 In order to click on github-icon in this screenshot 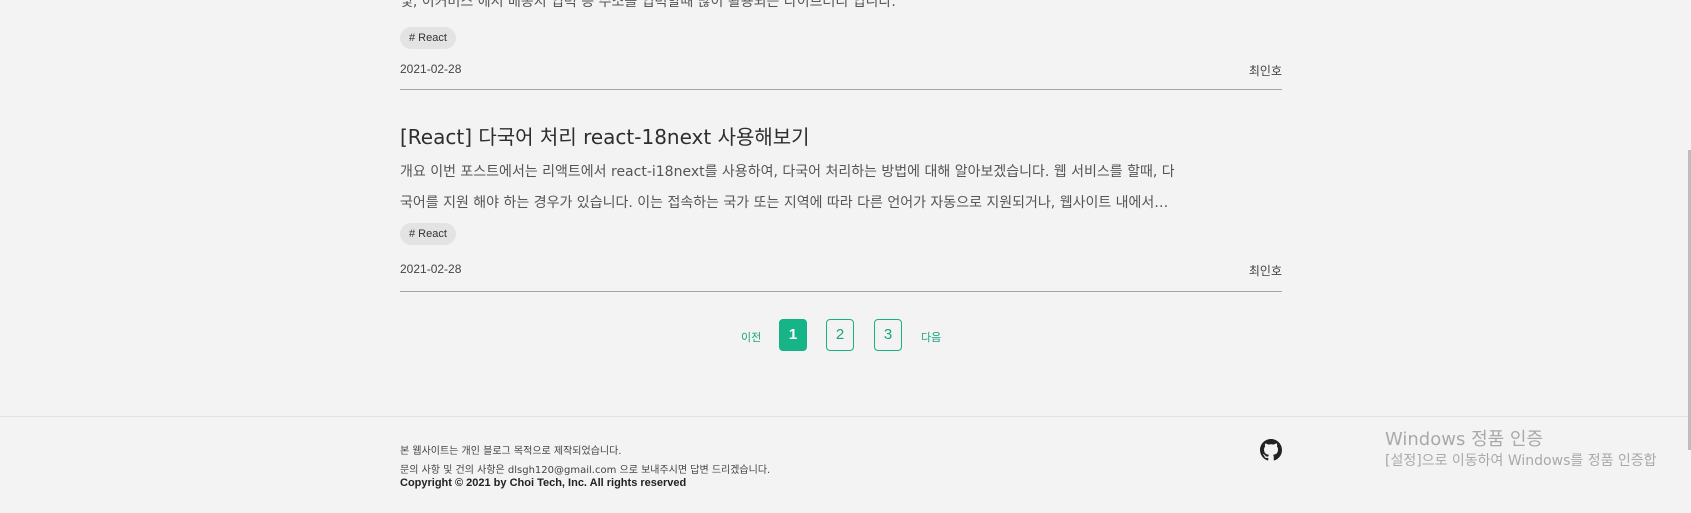, I will do `click(1271, 450)`.